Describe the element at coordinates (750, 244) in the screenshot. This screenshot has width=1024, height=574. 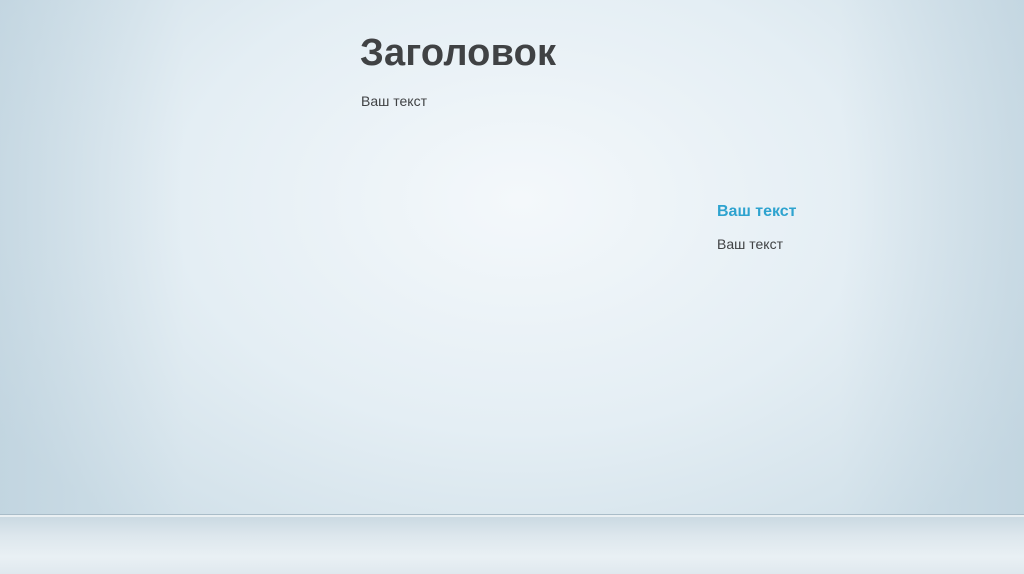
I see `aside-text: Ваш текст` at that location.